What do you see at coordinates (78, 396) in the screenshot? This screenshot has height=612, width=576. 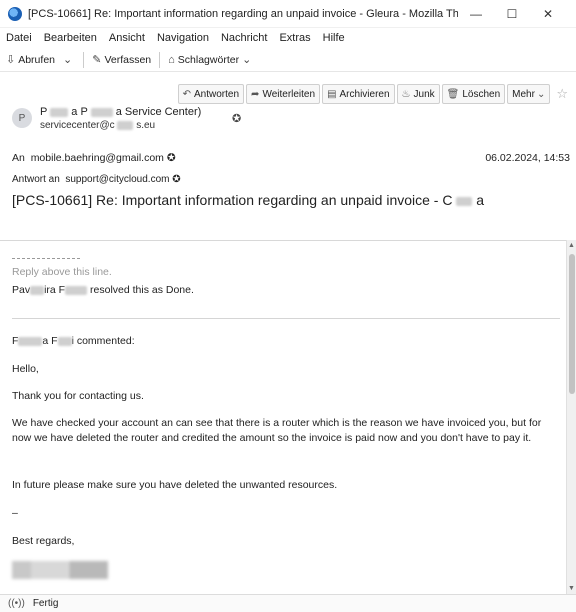 I see `thanks-line: Thank you for contacting us.` at bounding box center [78, 396].